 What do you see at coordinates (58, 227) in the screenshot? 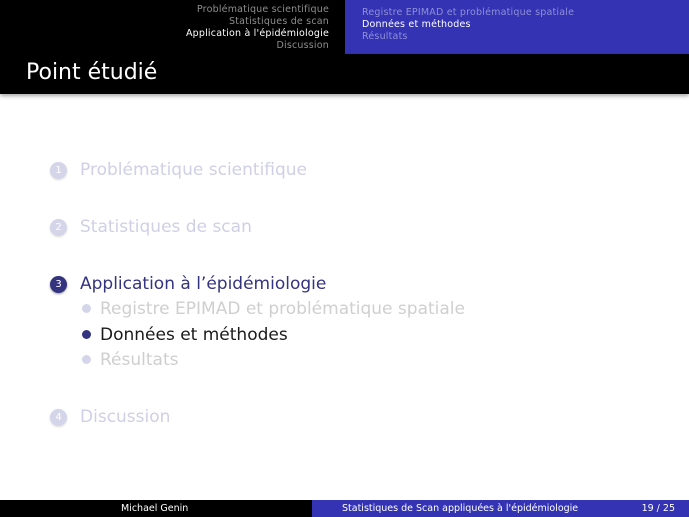
I see `section-number-badge: 2` at bounding box center [58, 227].